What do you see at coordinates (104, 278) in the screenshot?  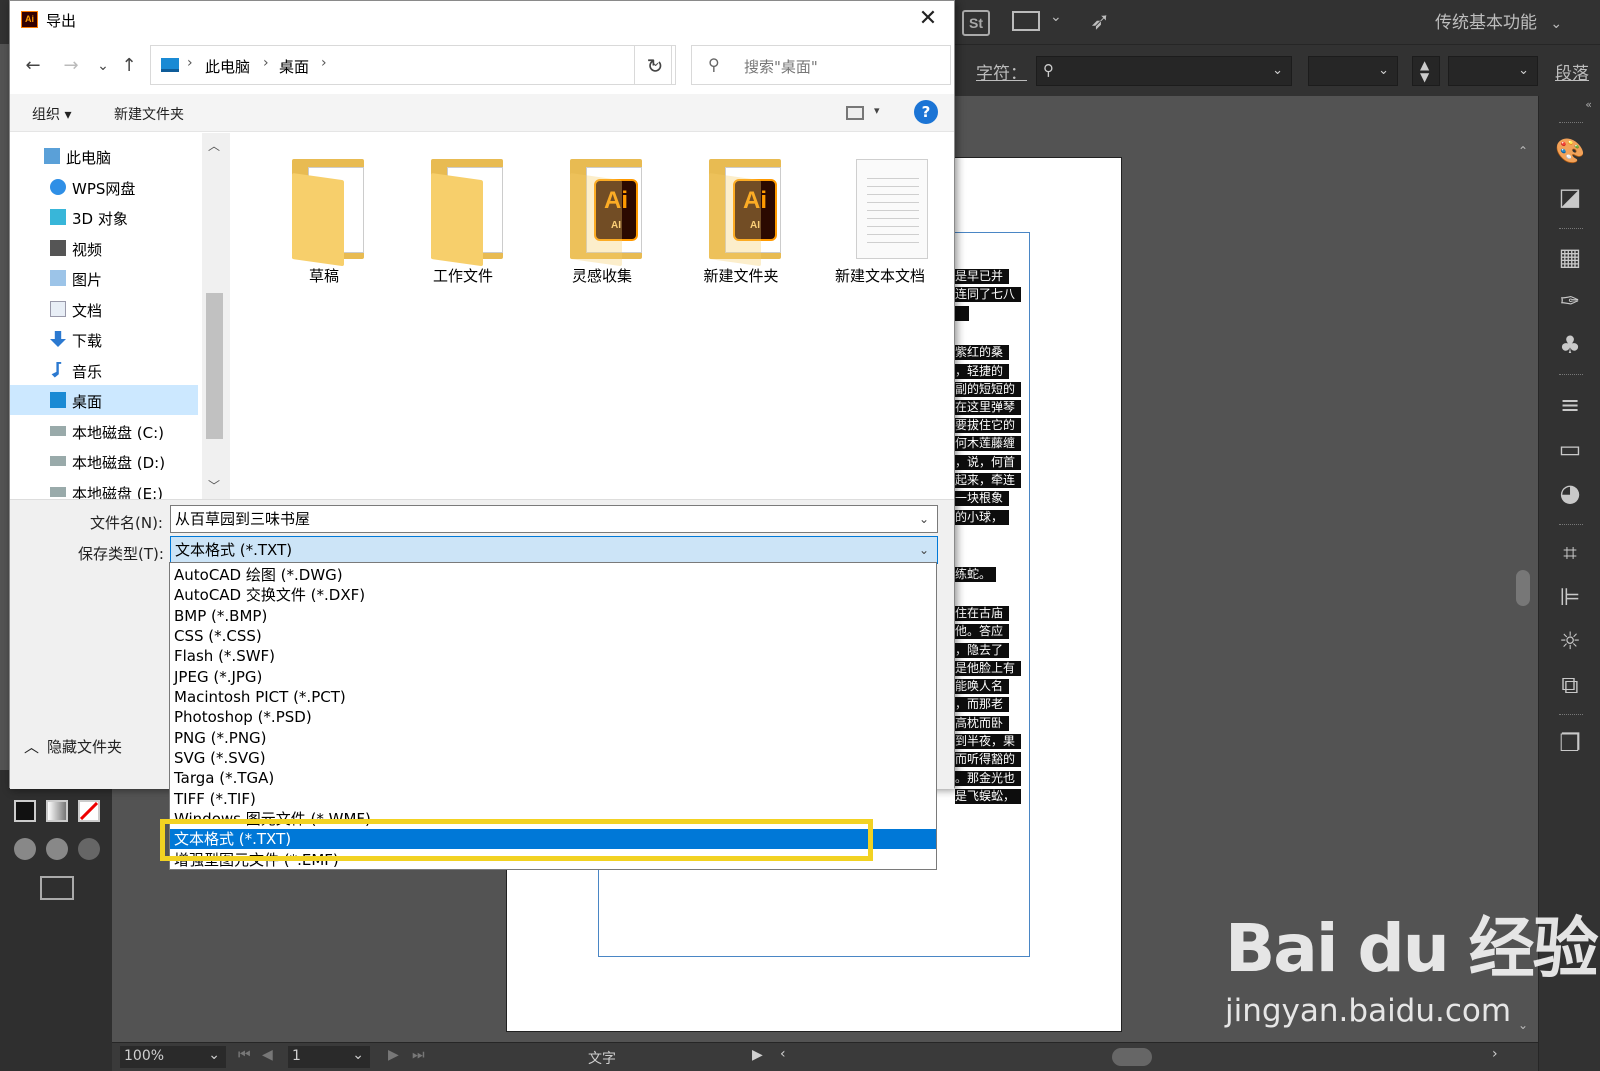 I see `nav-item: 图片` at bounding box center [104, 278].